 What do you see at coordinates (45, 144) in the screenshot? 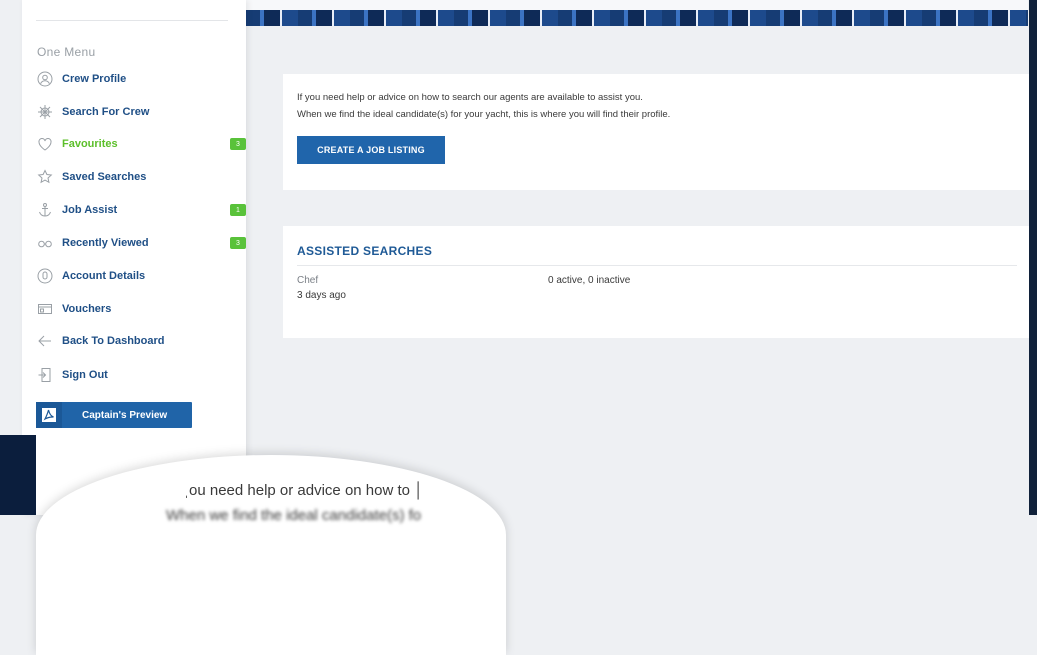
I see `heart-icon` at bounding box center [45, 144].